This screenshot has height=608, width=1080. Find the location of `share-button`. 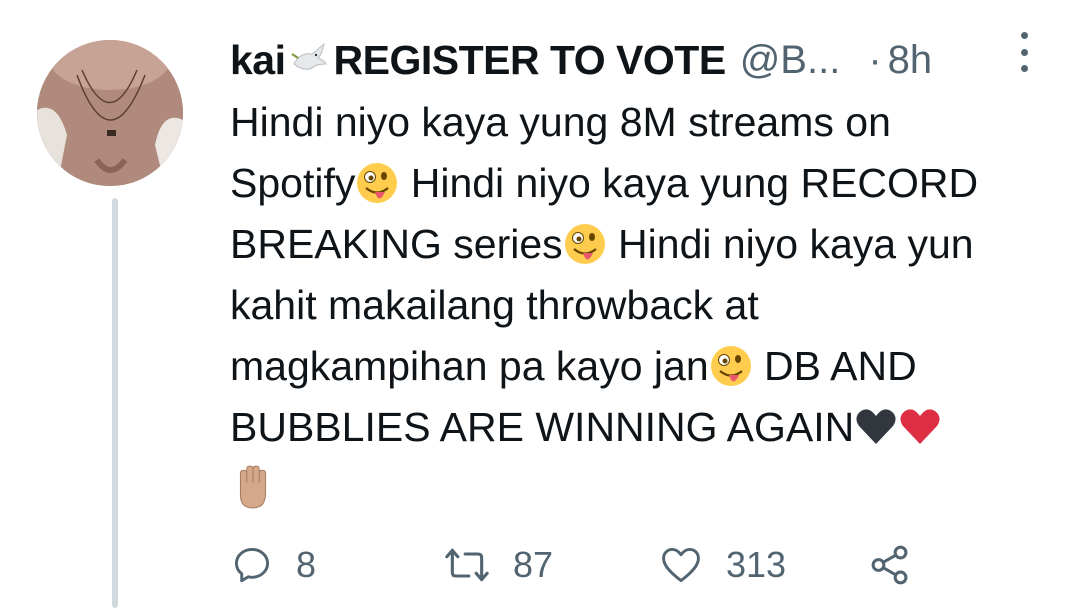

share-button is located at coordinates (890, 565).